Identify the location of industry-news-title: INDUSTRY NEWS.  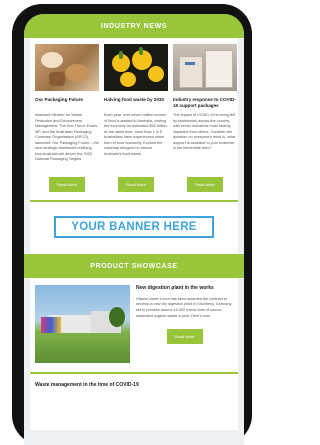
(134, 26).